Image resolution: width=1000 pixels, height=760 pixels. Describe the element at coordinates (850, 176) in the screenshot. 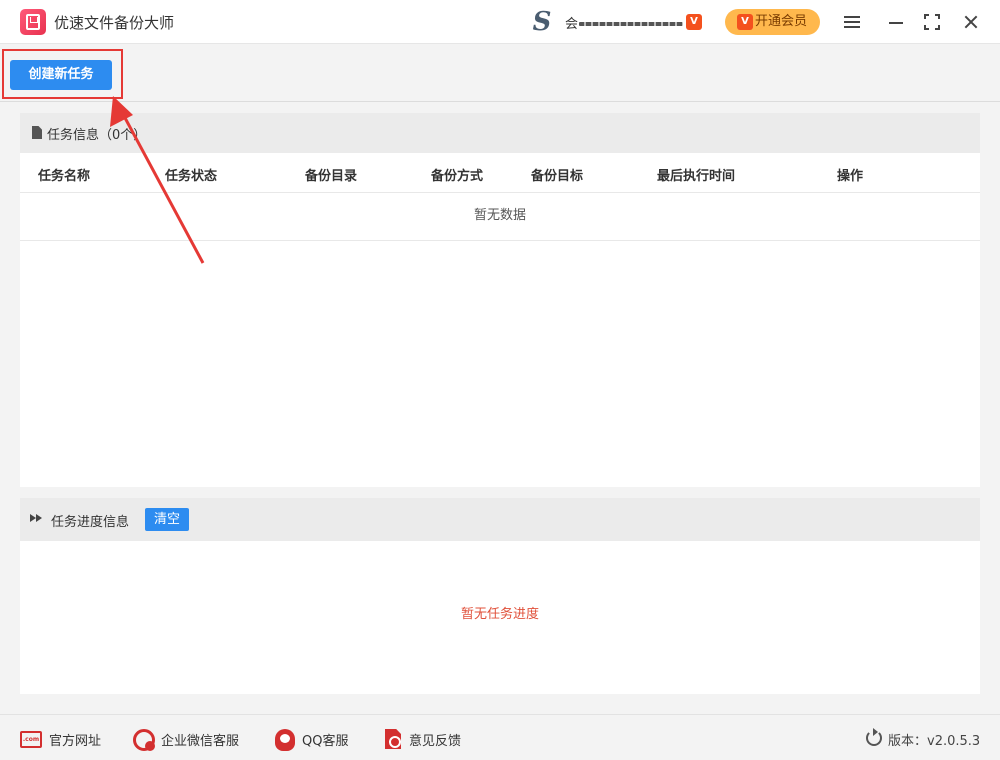

I see `column-header: 操作` at that location.